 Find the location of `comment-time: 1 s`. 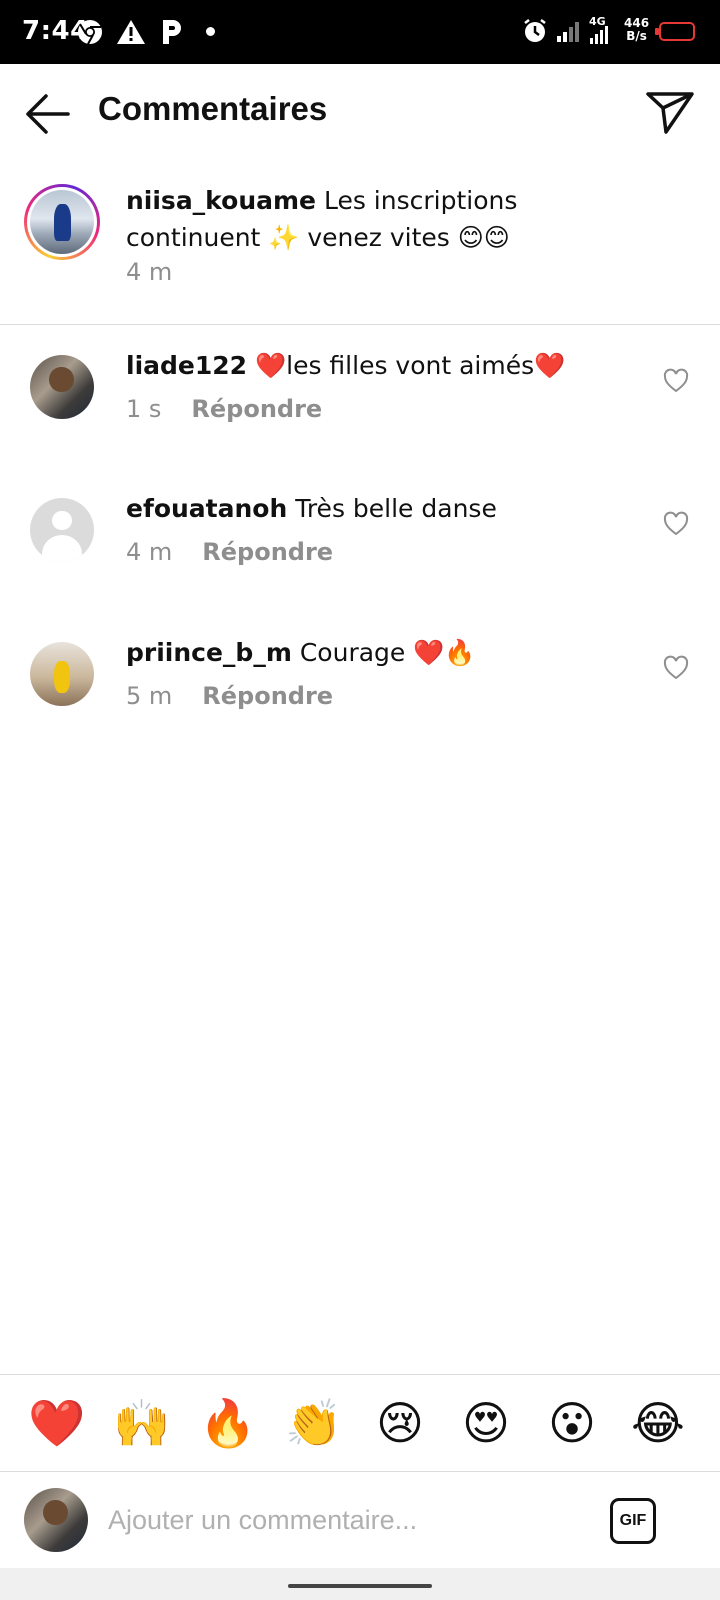

comment-time: 1 s is located at coordinates (144, 409).